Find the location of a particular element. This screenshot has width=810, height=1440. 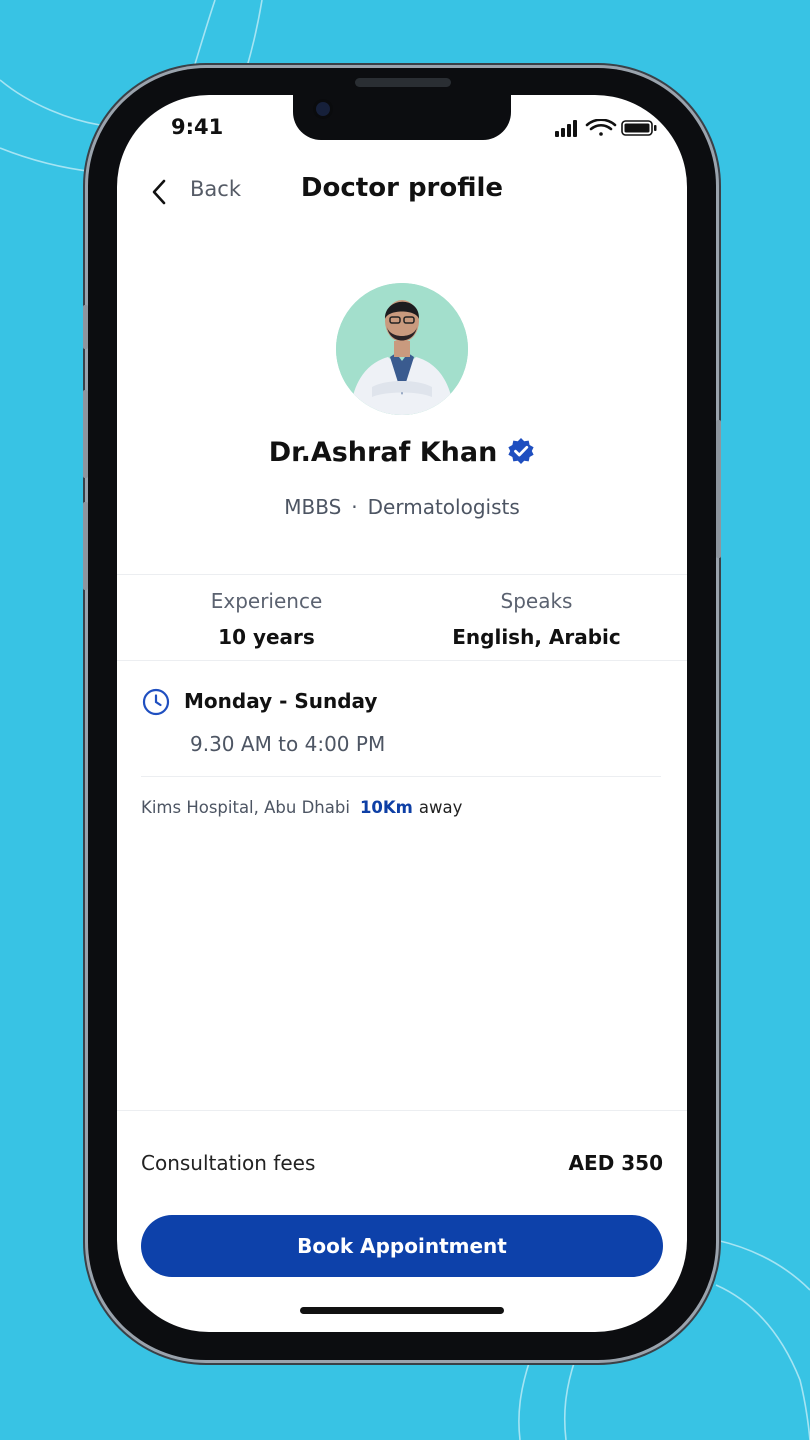

divider-schedule is located at coordinates (401, 776).